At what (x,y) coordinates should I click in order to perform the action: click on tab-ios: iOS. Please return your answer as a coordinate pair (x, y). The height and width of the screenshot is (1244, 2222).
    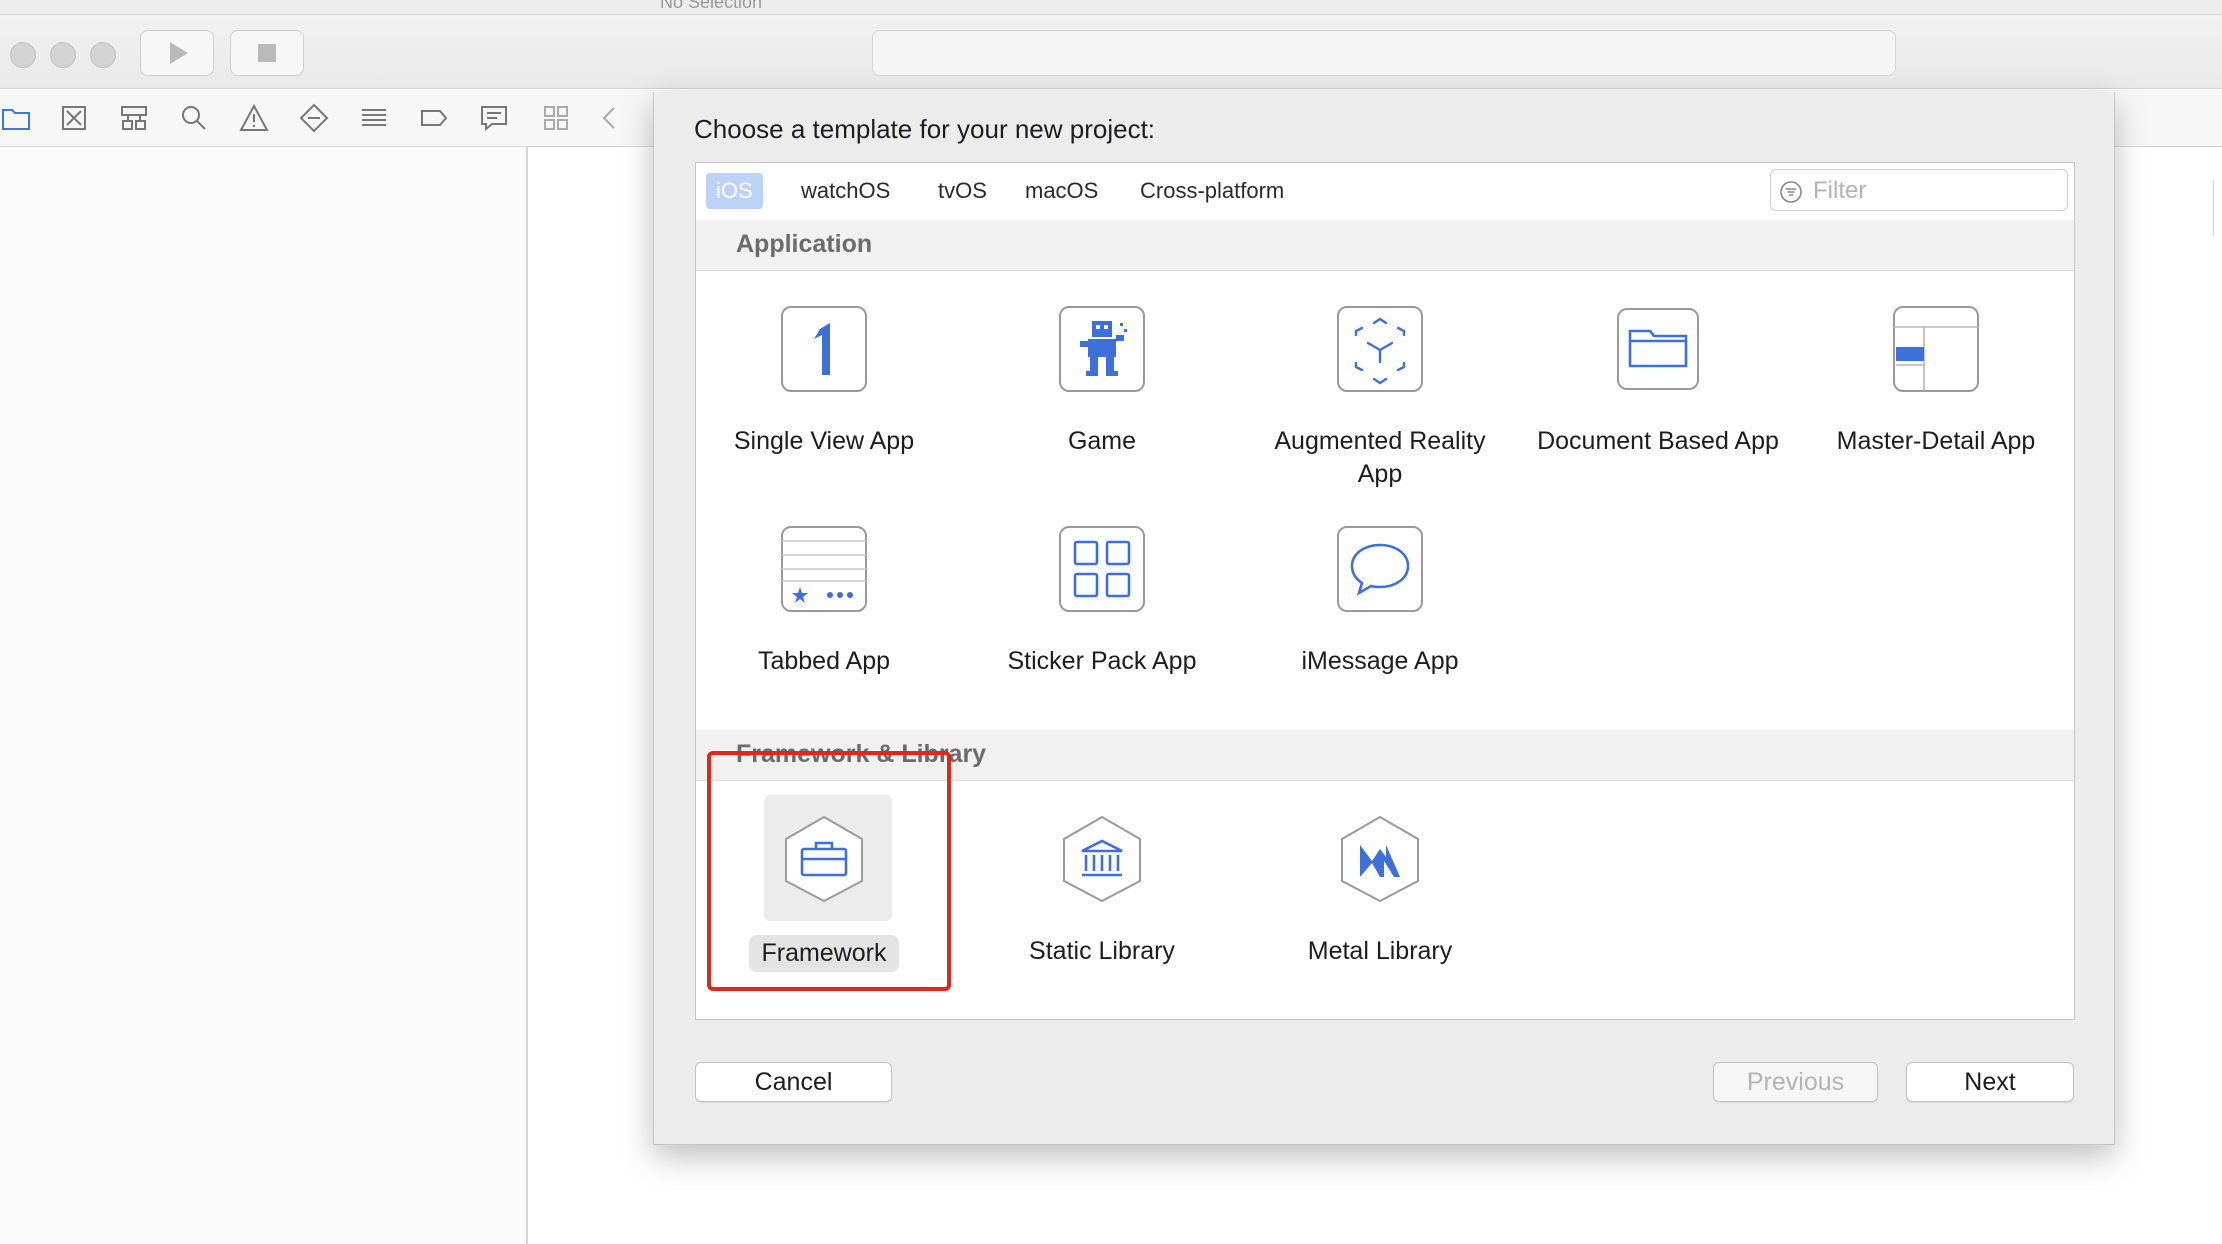
    Looking at the image, I should click on (734, 191).